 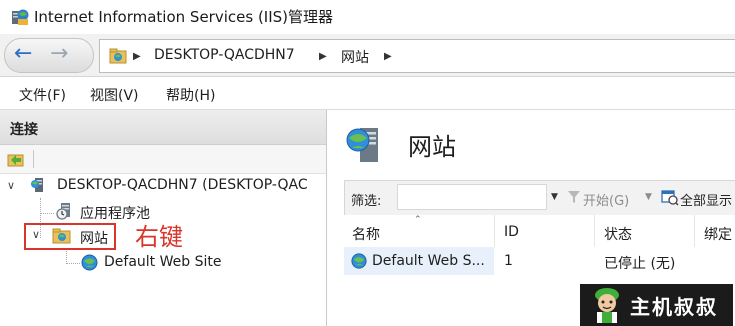 What do you see at coordinates (554, 197) in the screenshot?
I see `filter-dropdown-icon: ▼` at bounding box center [554, 197].